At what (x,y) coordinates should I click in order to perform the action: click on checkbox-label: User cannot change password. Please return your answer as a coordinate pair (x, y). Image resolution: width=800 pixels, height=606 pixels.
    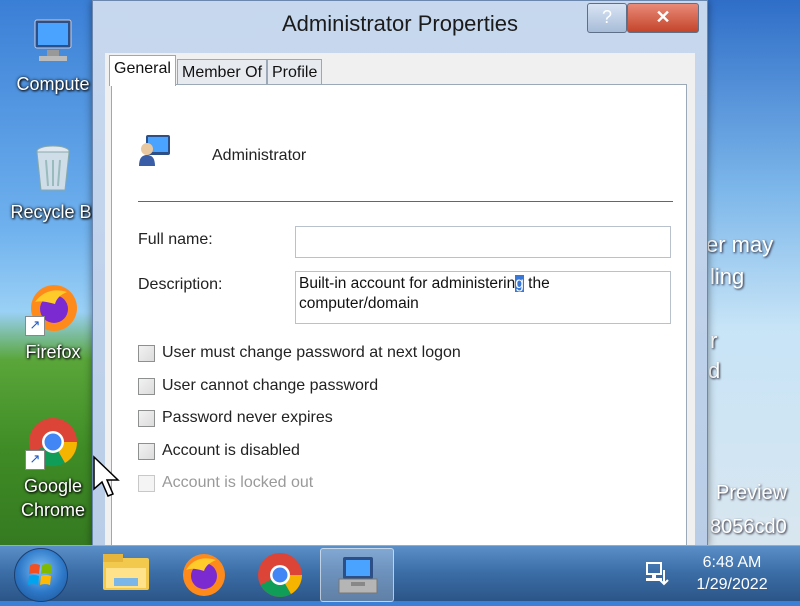
    Looking at the image, I should click on (270, 385).